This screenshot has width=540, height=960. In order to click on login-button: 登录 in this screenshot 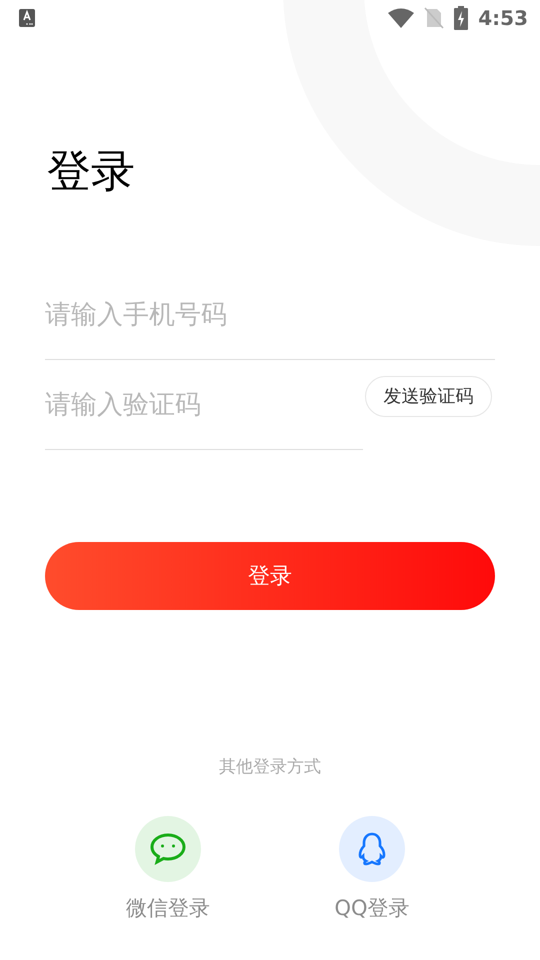, I will do `click(270, 576)`.